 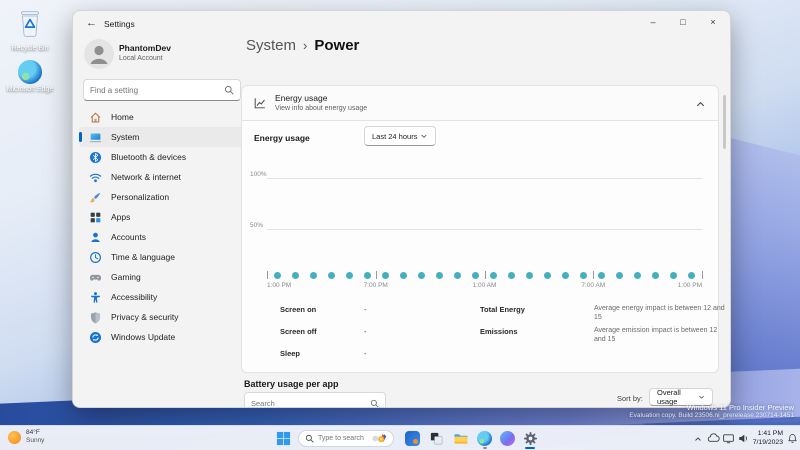 What do you see at coordinates (279, 285) in the screenshot?
I see `x-axis-label: 1:00 PM` at bounding box center [279, 285].